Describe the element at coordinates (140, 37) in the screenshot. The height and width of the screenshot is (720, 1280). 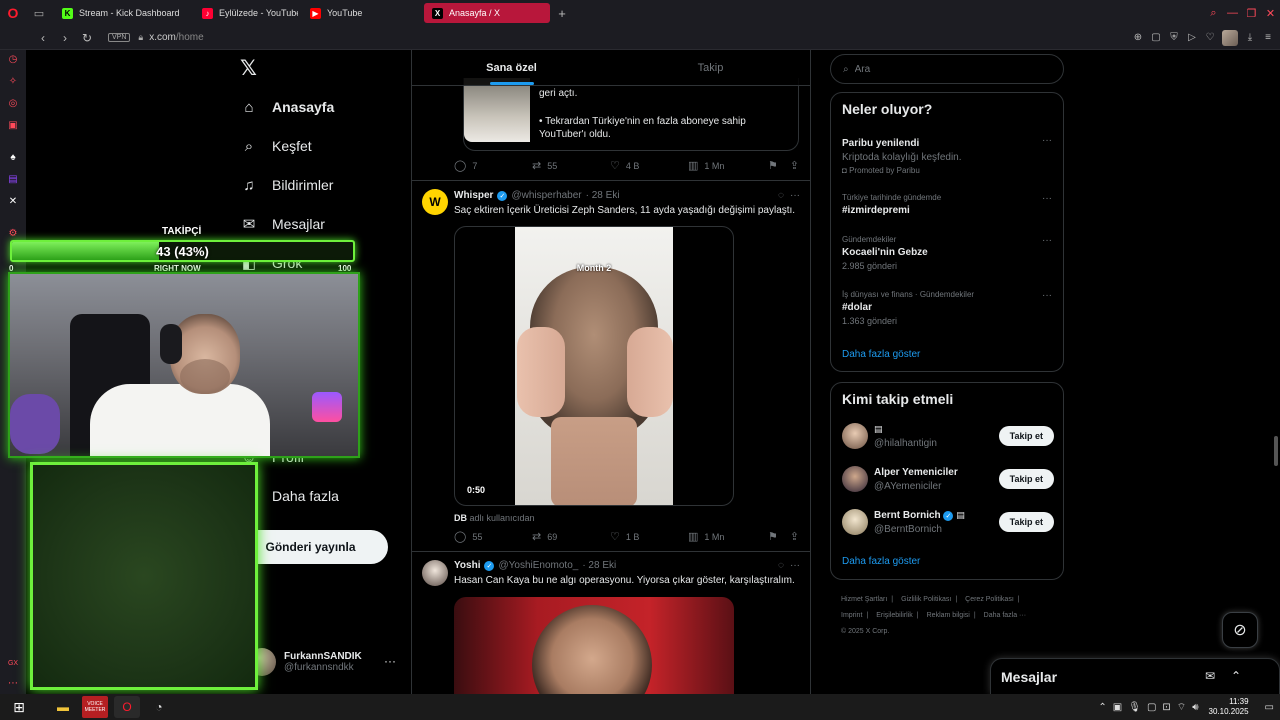
I see `lock-icon: 🔒︎` at that location.